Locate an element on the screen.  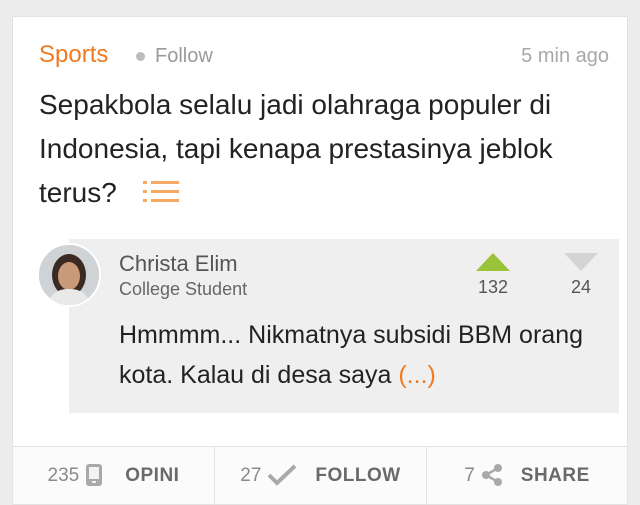
upvote-count: 132 is located at coordinates (493, 287).